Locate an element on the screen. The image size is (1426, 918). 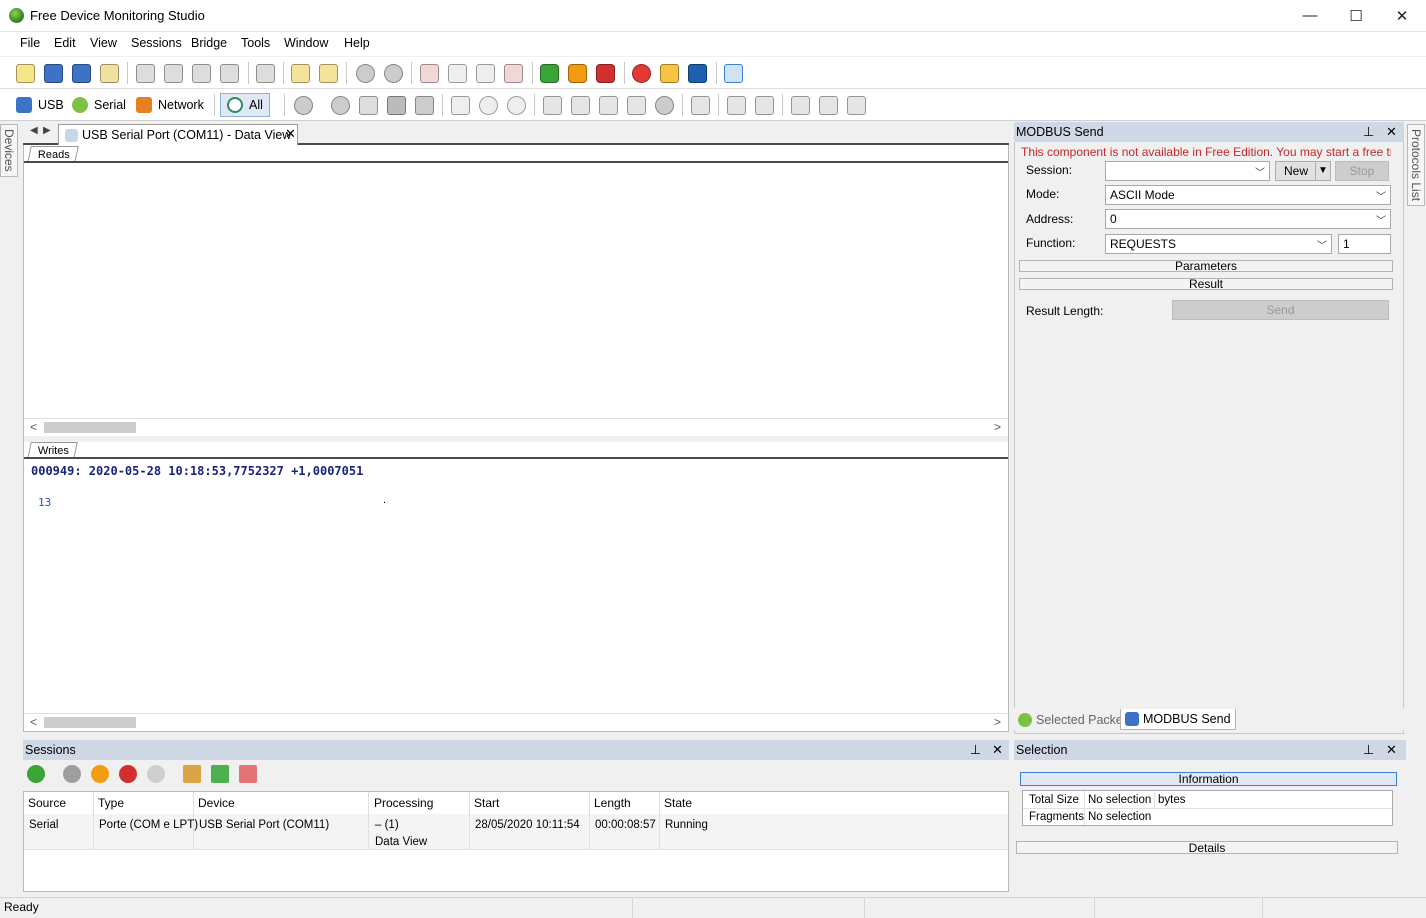
writes-horizontal-scrollbar: < > is located at coordinates (516, 721).